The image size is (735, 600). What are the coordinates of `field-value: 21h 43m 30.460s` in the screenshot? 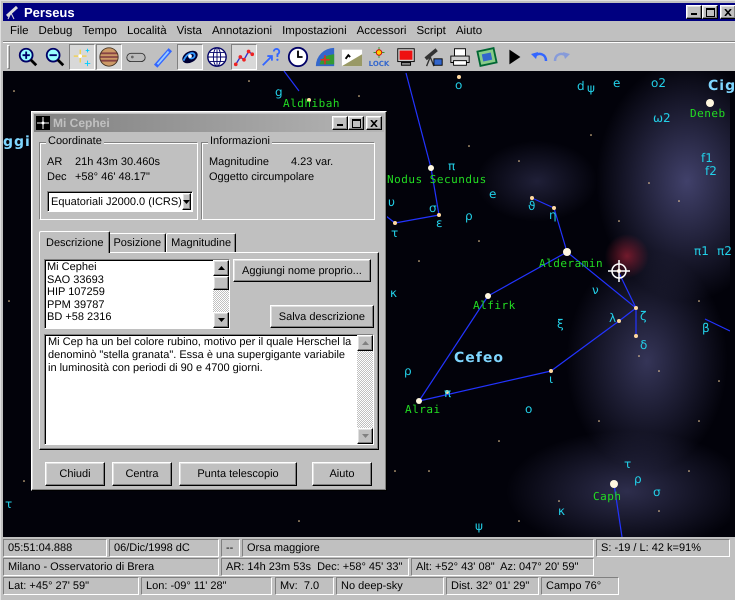 It's located at (117, 162).